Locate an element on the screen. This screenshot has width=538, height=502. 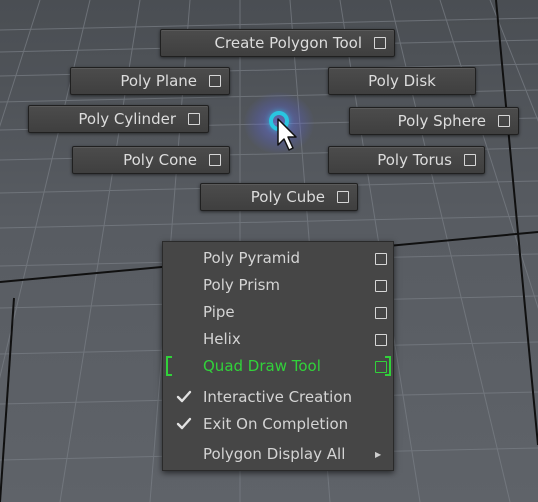
poly-cone-button: Poly Cone is located at coordinates (151, 160).